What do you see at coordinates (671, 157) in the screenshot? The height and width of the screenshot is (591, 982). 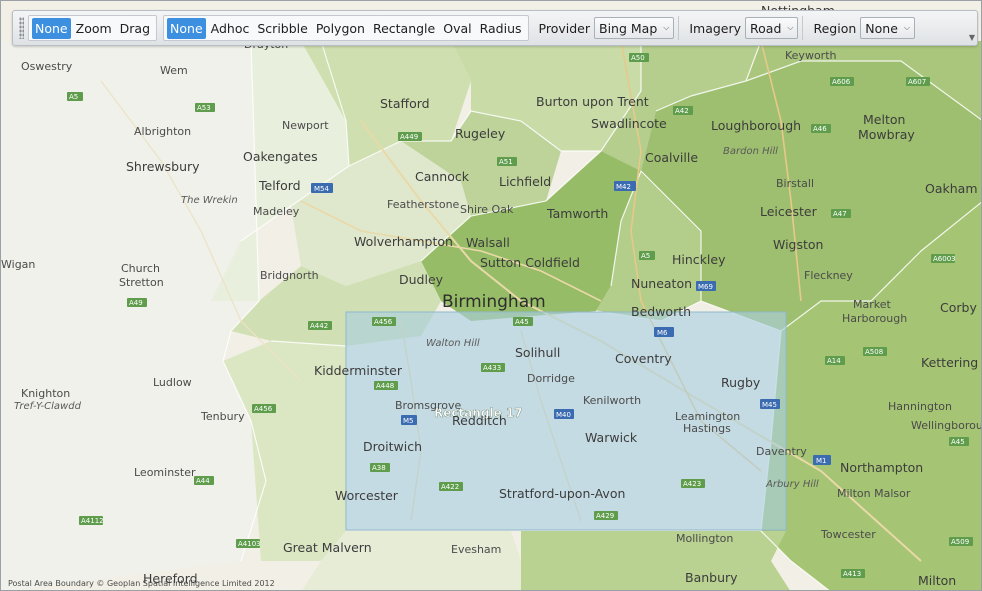 I see `svg-text: Coalville` at bounding box center [671, 157].